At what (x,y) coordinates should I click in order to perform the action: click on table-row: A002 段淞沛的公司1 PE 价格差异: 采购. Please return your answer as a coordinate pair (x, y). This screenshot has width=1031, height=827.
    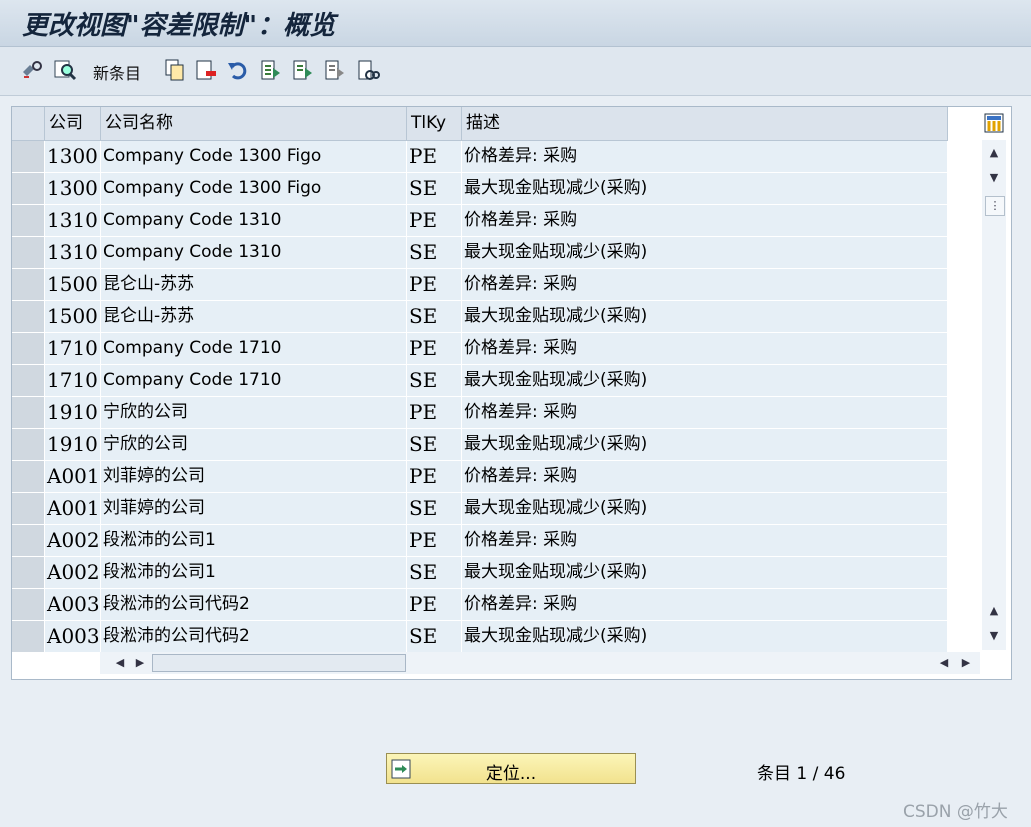
    Looking at the image, I should click on (480, 541).